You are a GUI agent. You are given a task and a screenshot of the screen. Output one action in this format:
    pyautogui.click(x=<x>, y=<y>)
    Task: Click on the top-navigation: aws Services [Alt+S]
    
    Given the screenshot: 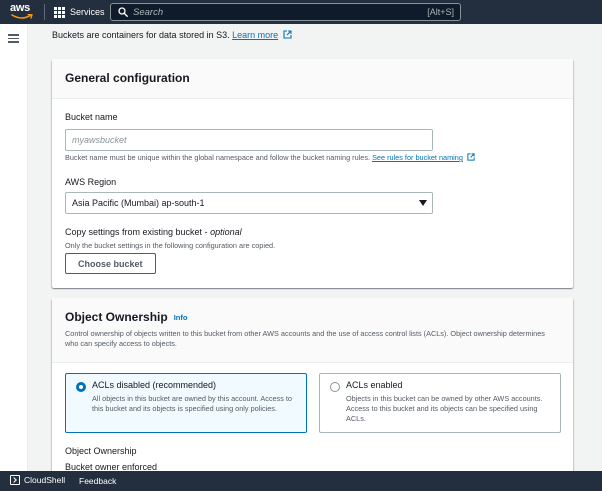 What is the action you would take?
    pyautogui.click(x=301, y=12)
    